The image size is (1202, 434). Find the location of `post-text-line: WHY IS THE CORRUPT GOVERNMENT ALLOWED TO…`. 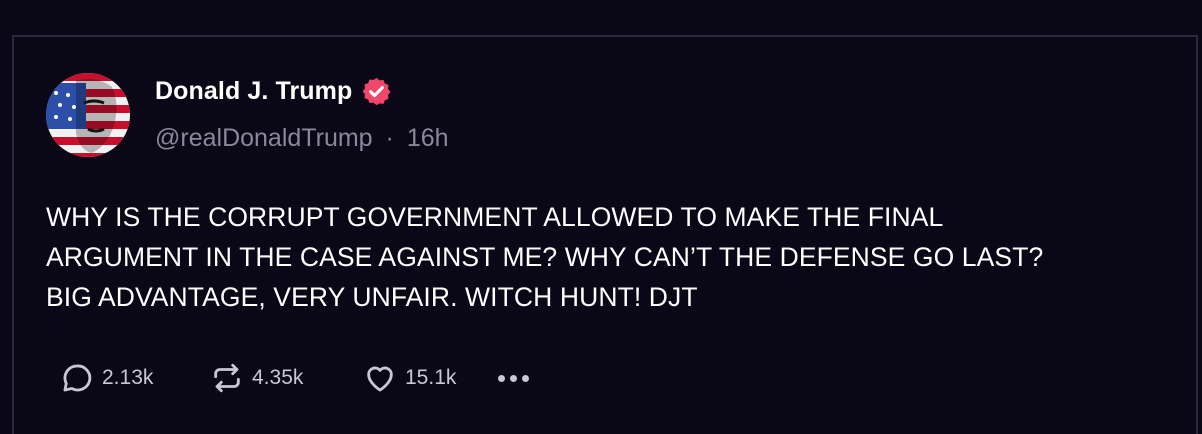

post-text-line: WHY IS THE CORRUPT GOVERNMENT ALLOWED TO… is located at coordinates (495, 217).